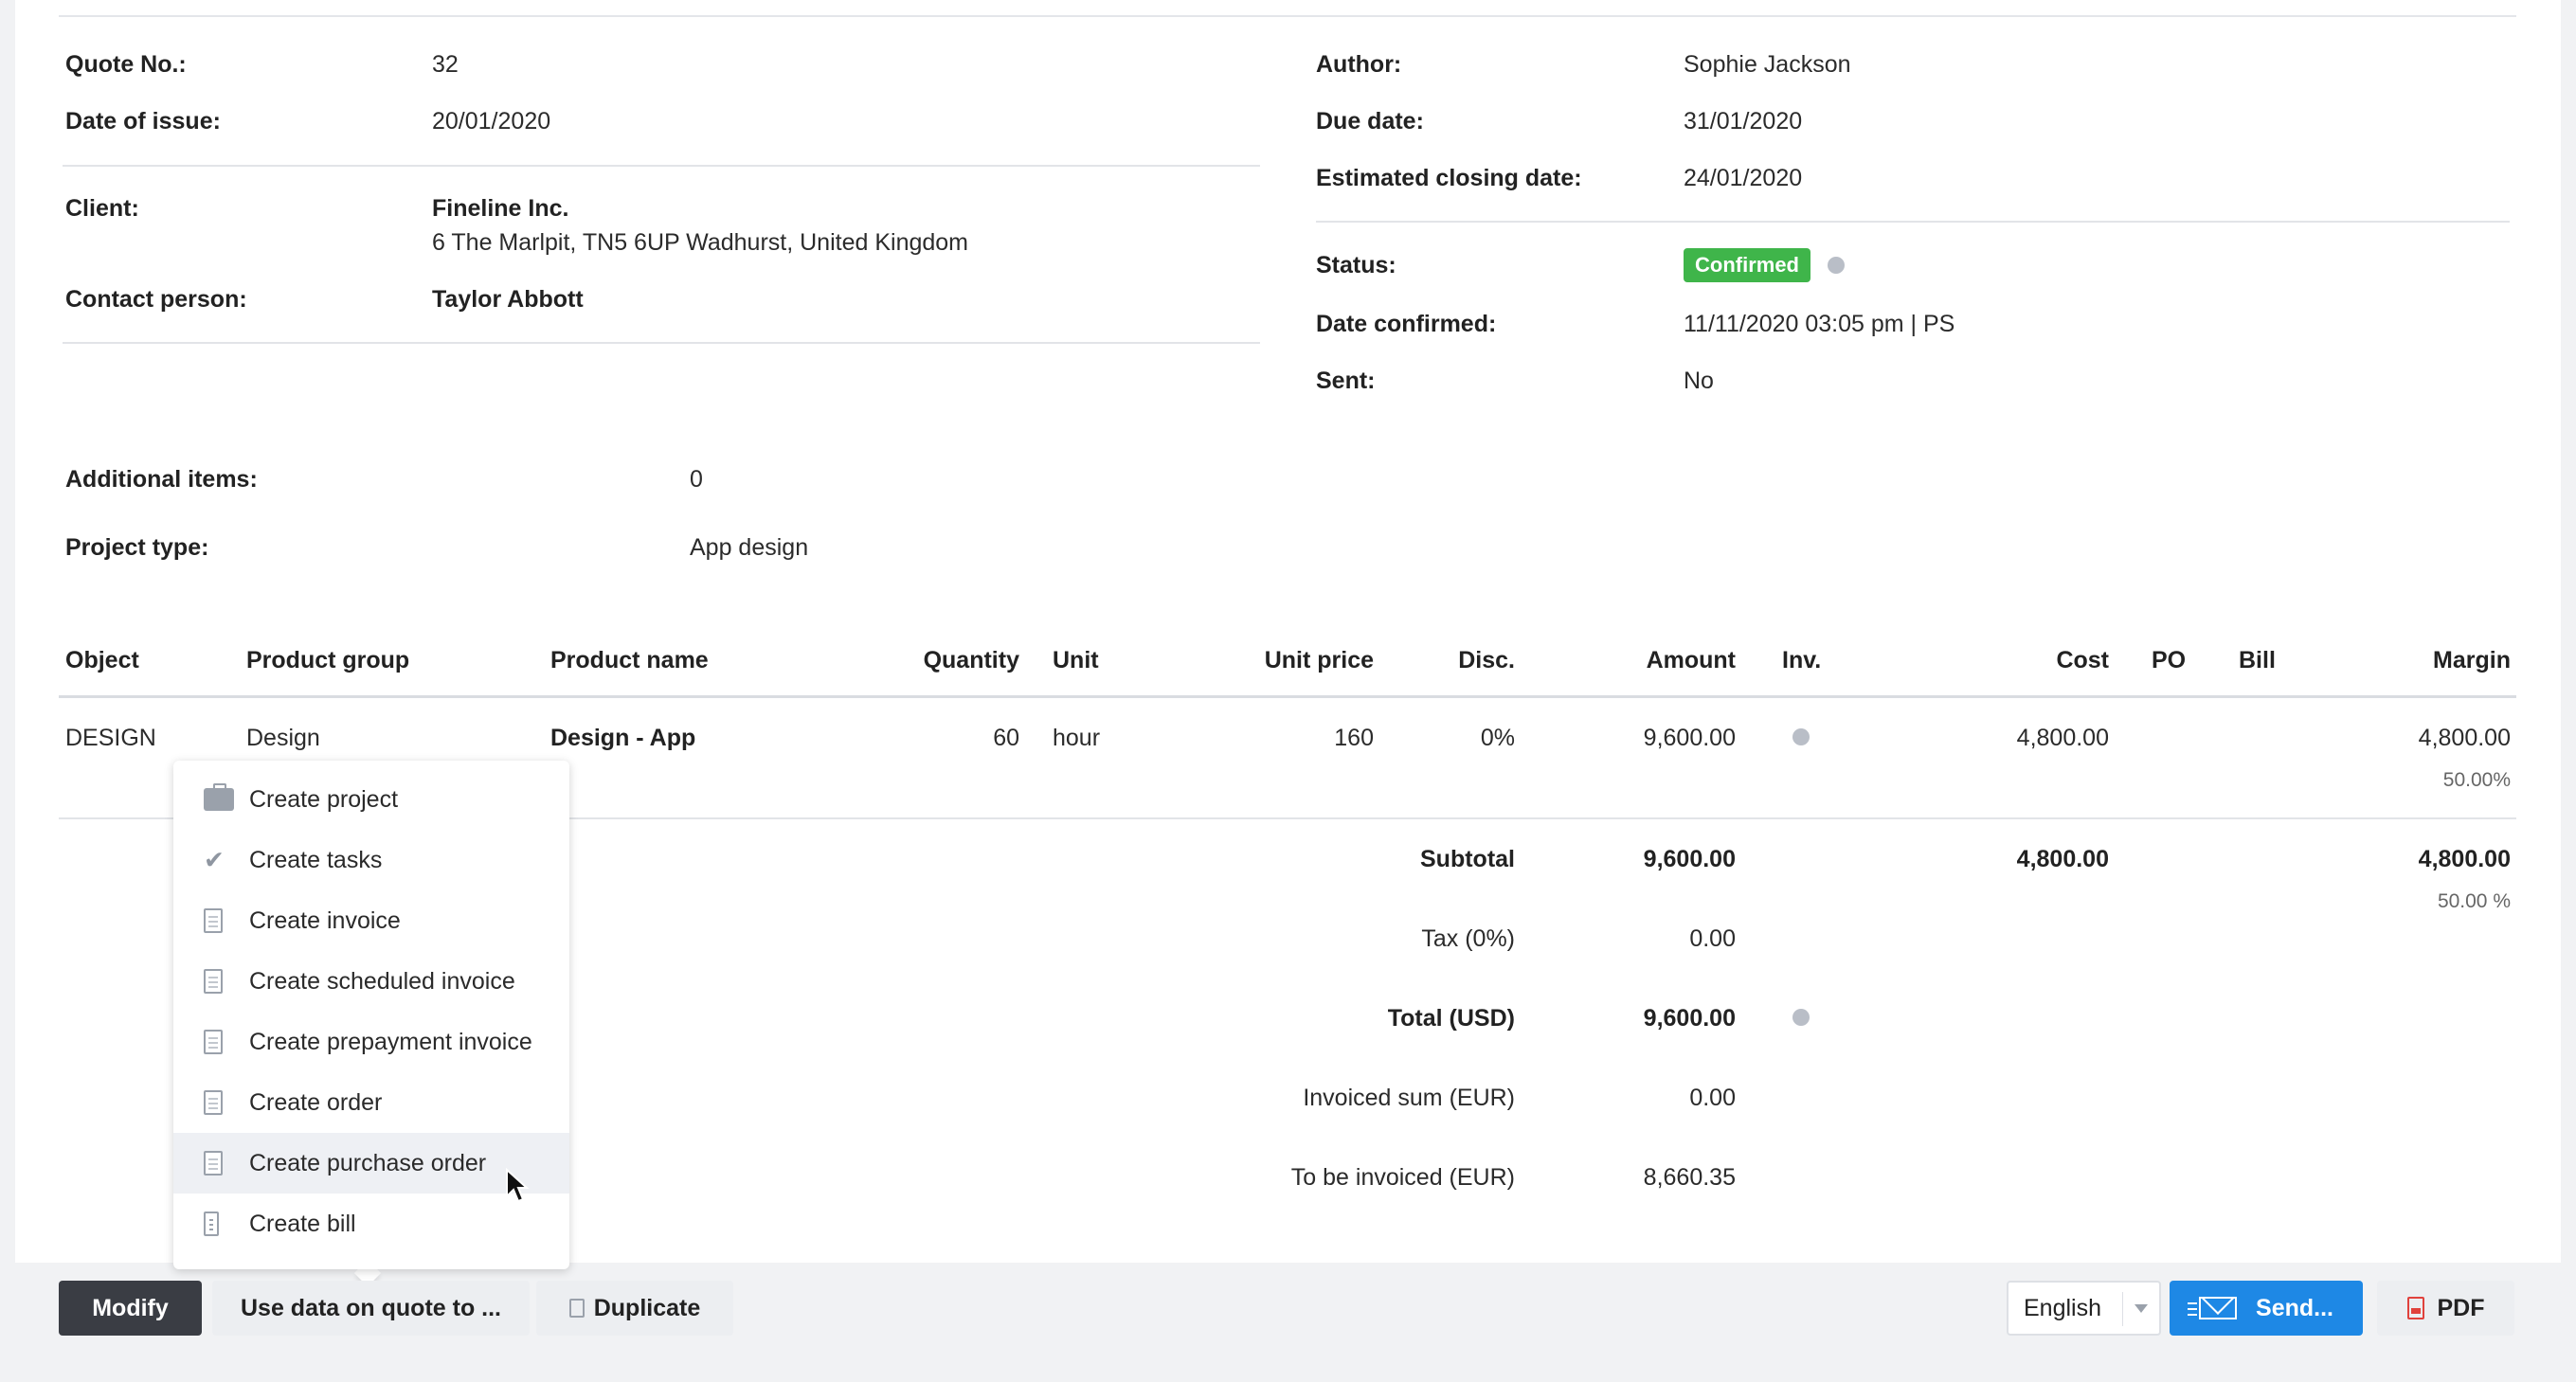 The width and height of the screenshot is (2576, 1382). What do you see at coordinates (2461, 1308) in the screenshot?
I see `pdf-label: PDF` at bounding box center [2461, 1308].